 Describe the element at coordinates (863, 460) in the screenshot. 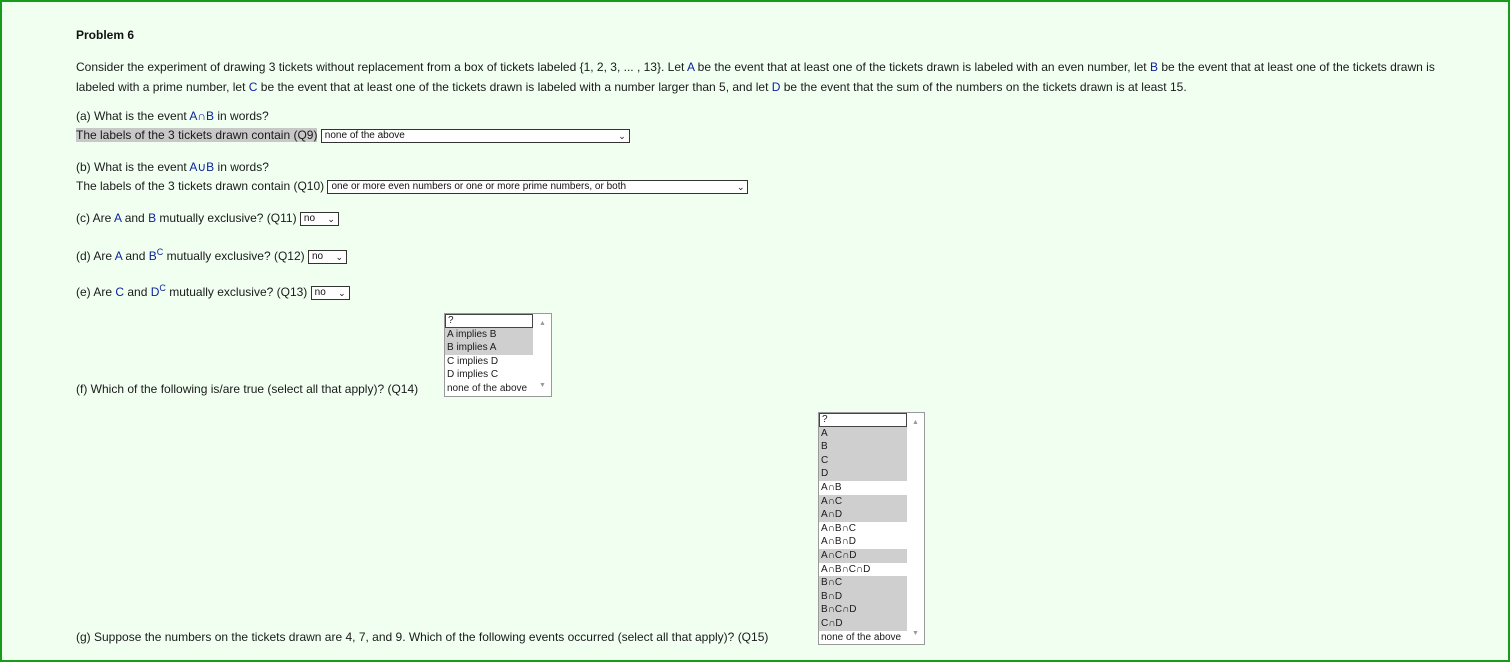

I see `qg-option: C` at that location.